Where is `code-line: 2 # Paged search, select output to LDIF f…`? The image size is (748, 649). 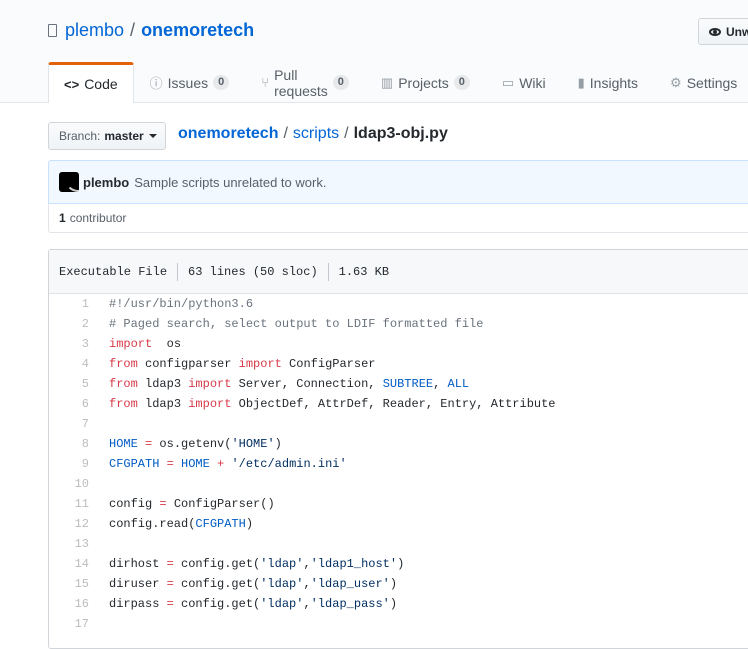
code-line: 2 # Paged search, select output to LDIF f… is located at coordinates (398, 324).